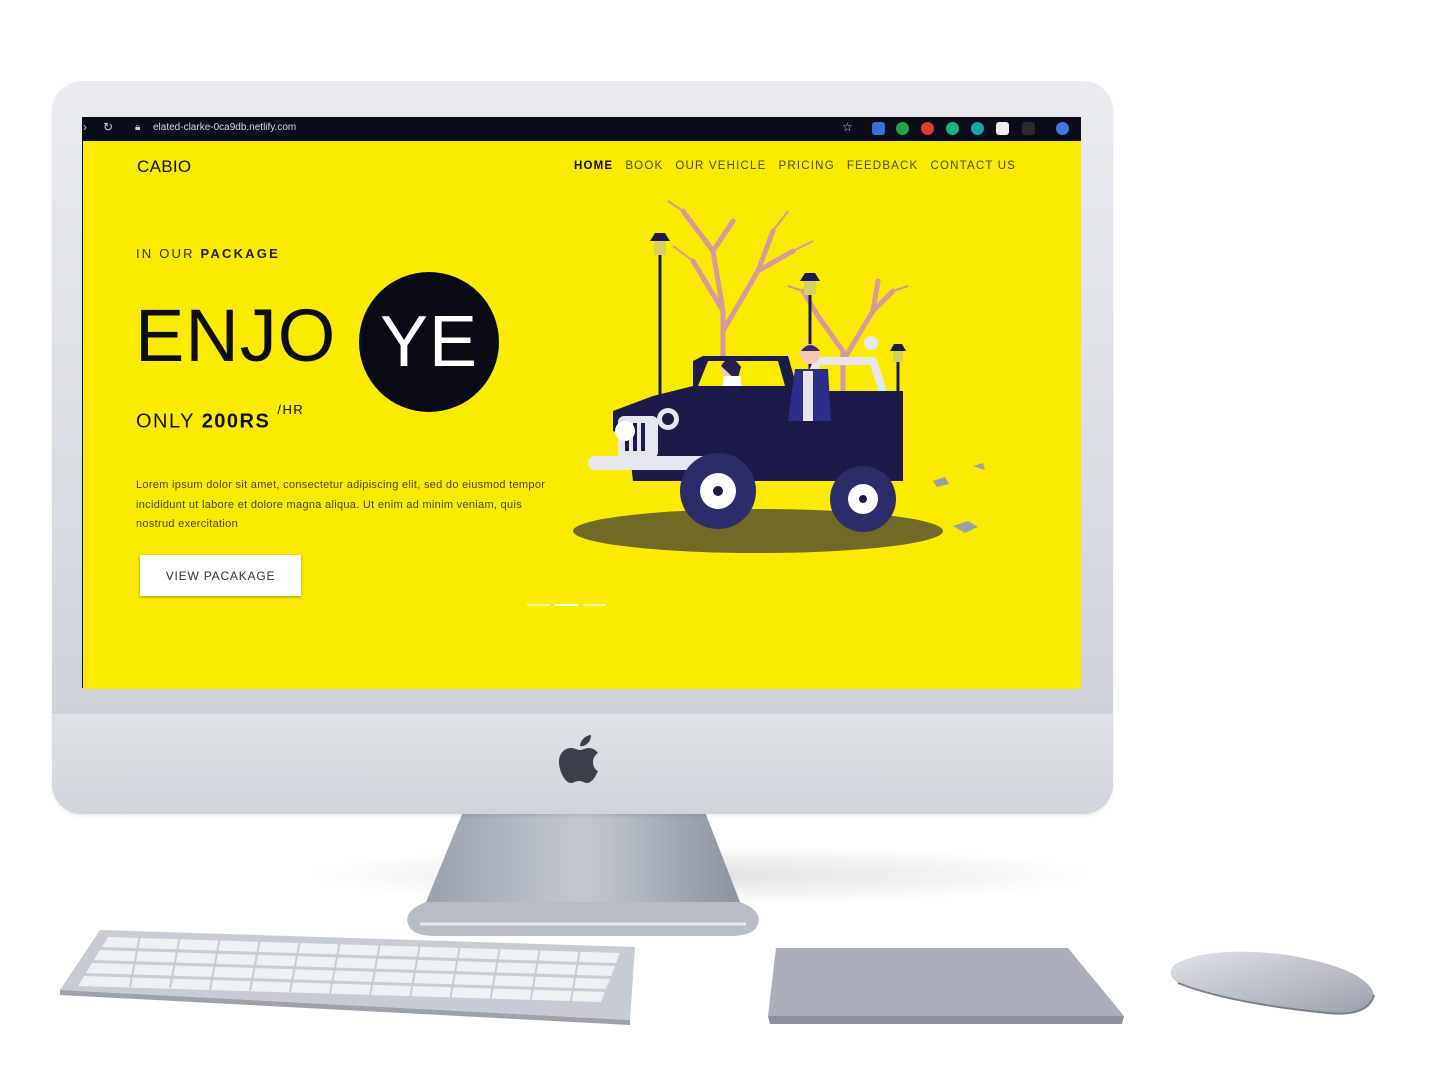 This screenshot has height=1080, width=1434. I want to click on jeep-illustration, so click(779, 376).